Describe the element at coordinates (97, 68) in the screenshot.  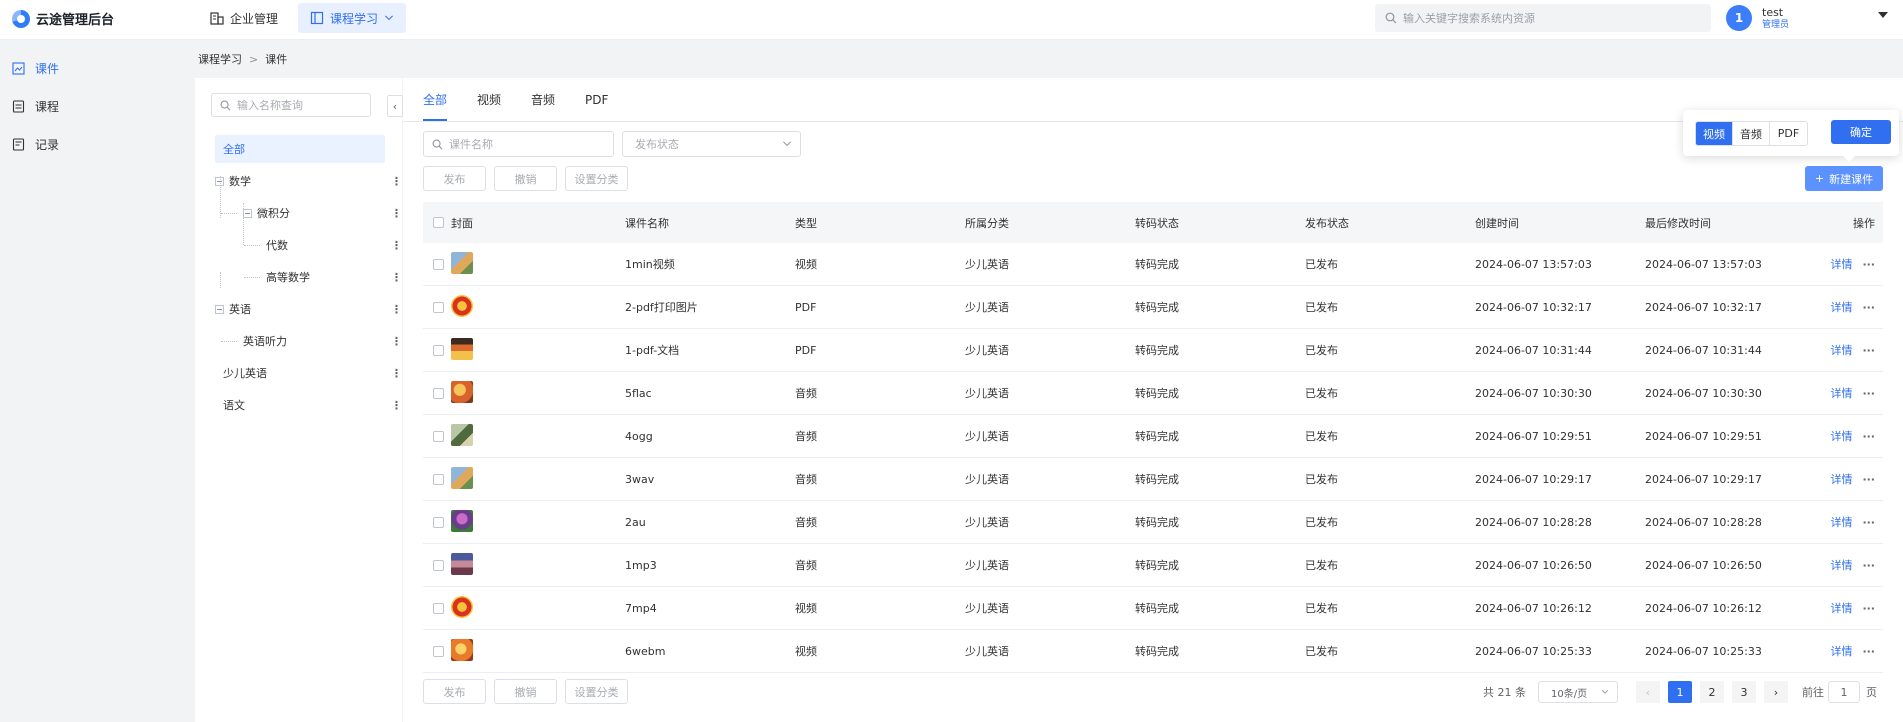
I see `sidebar-item-courseware: 课件` at that location.